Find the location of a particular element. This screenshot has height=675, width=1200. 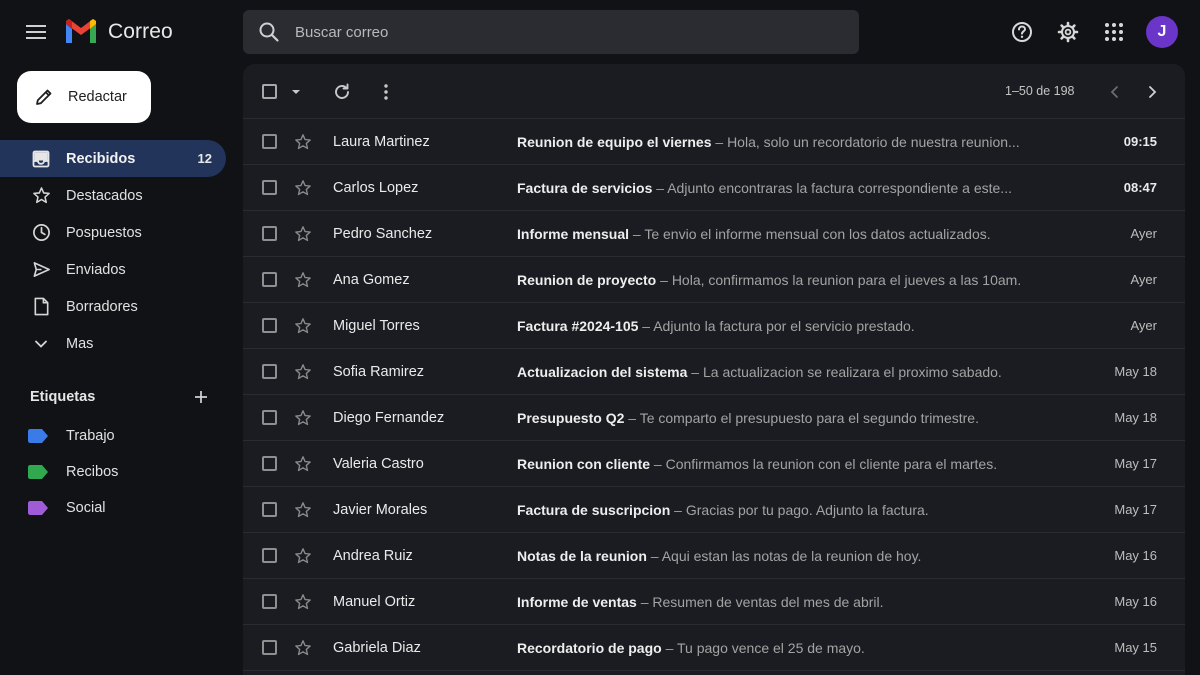

plus-icon is located at coordinates (201, 397).